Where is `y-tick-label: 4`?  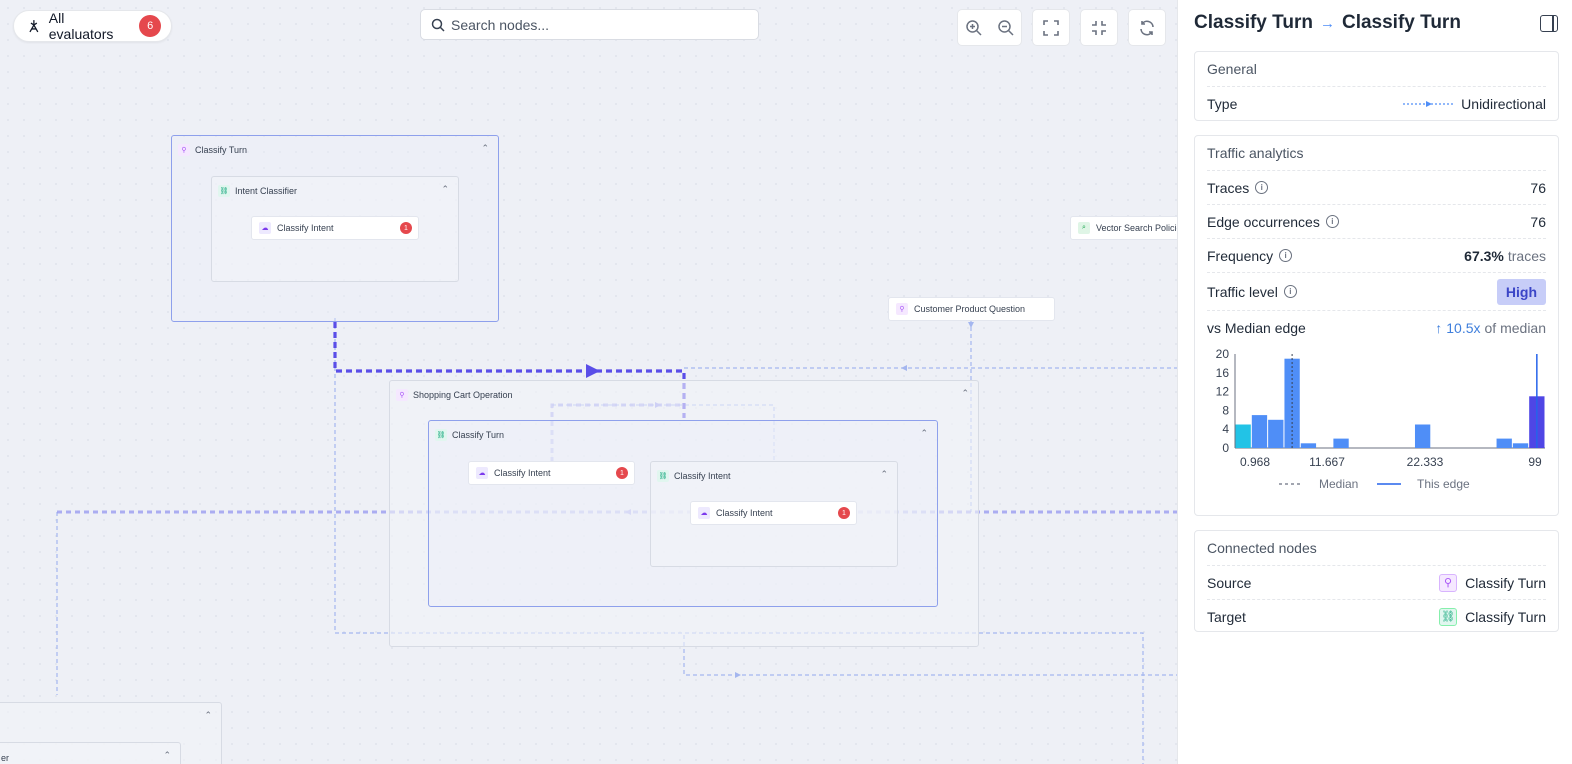 y-tick-label: 4 is located at coordinates (1225, 429).